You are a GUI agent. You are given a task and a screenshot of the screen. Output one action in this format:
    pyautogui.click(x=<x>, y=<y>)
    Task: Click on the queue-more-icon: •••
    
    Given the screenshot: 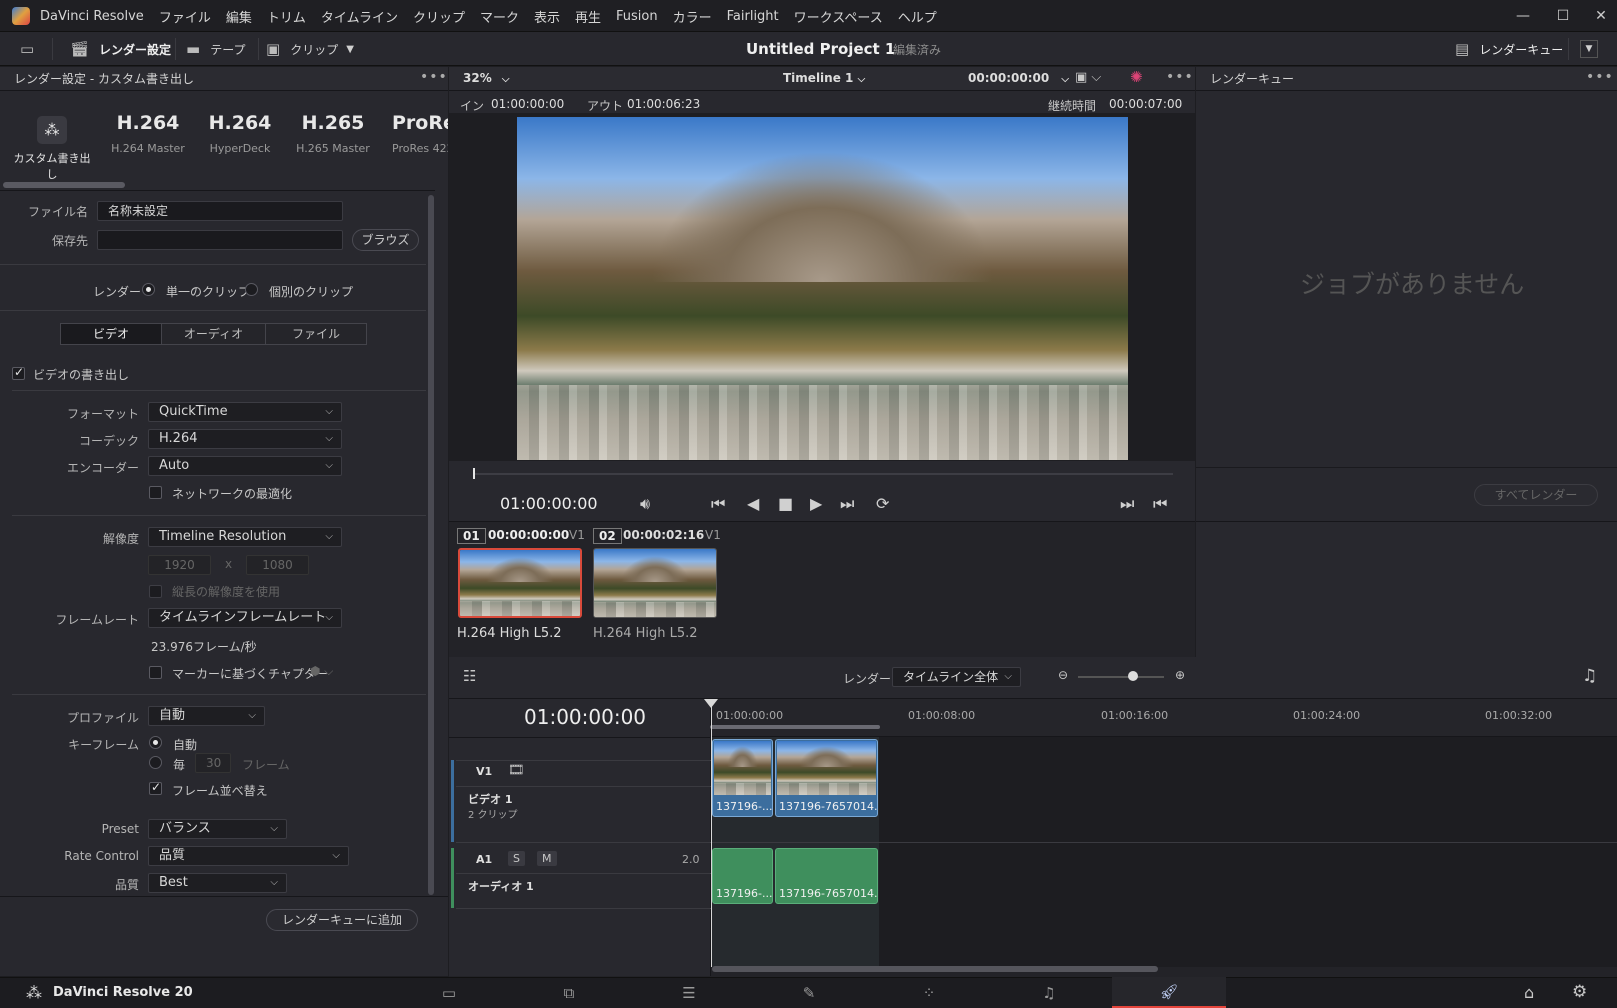 What is the action you would take?
    pyautogui.click(x=1600, y=77)
    